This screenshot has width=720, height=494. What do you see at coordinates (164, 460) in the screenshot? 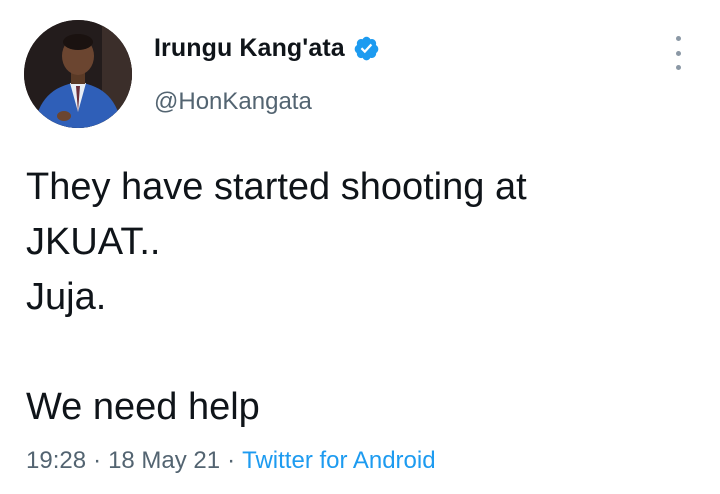
I see `tweet-date: 18 May 21` at bounding box center [164, 460].